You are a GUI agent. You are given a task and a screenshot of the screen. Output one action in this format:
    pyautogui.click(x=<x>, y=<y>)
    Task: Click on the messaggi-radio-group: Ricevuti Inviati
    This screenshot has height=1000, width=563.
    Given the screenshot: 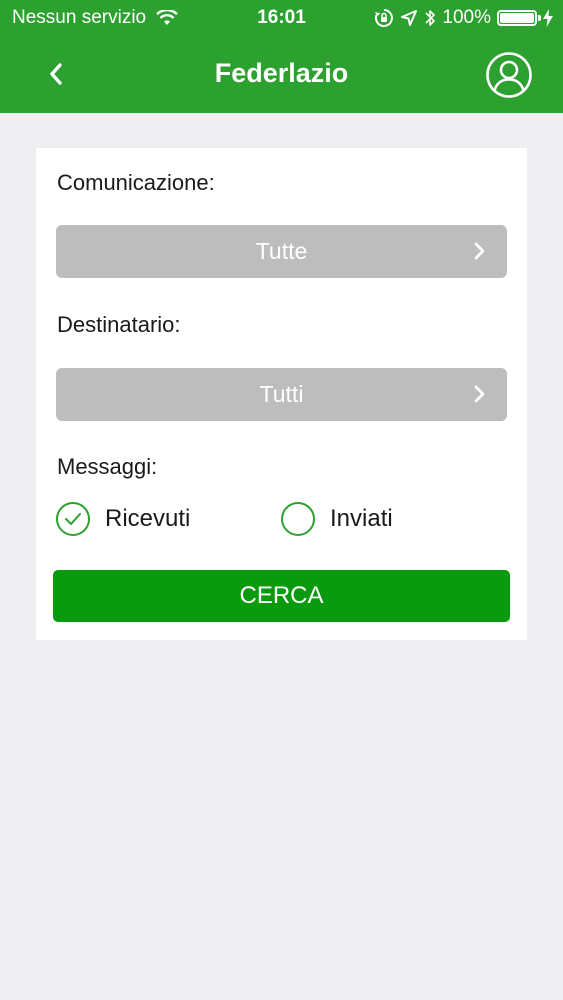 What is the action you would take?
    pyautogui.click(x=281, y=519)
    